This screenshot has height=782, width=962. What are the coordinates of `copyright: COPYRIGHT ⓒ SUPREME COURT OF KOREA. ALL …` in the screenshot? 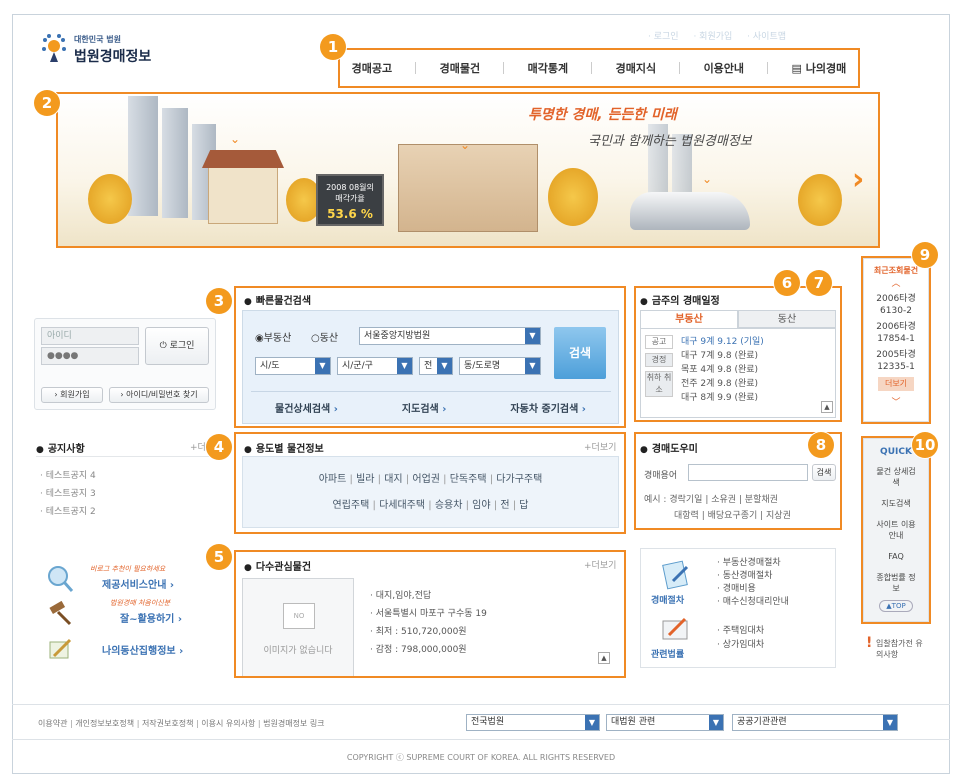 It's located at (481, 757).